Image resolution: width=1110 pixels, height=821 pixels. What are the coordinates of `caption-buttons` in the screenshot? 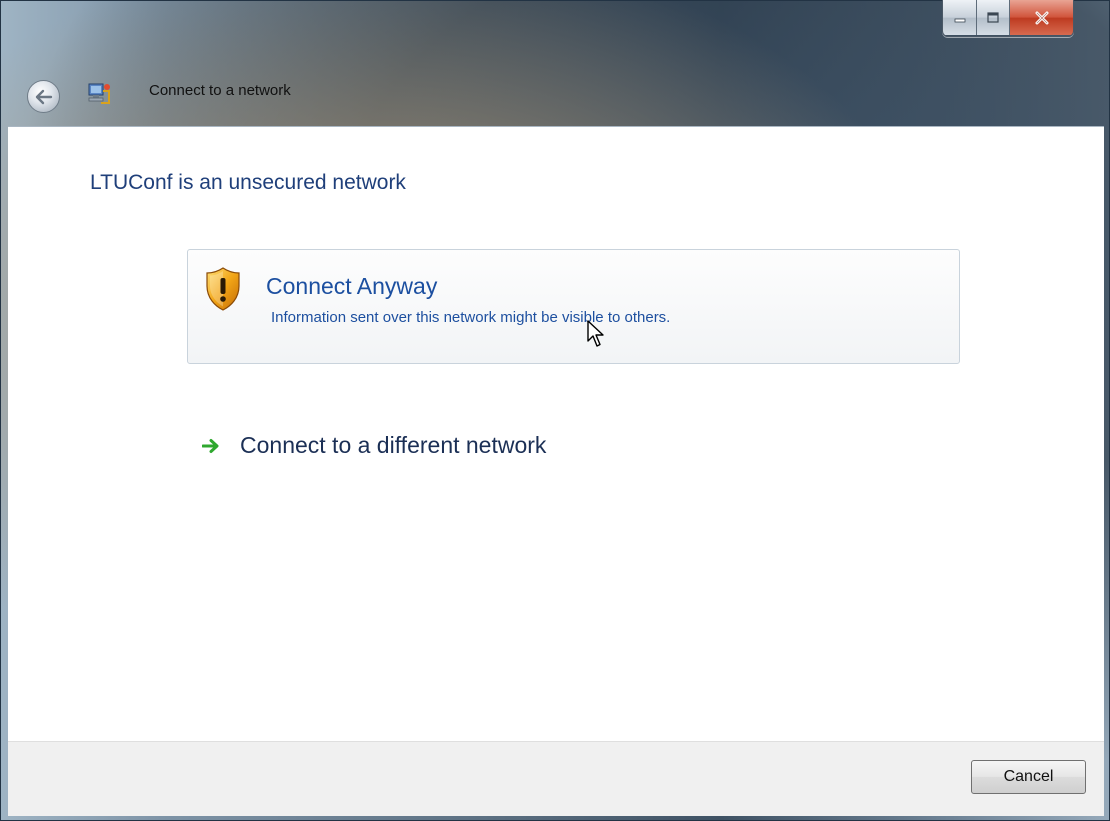 It's located at (1008, 18).